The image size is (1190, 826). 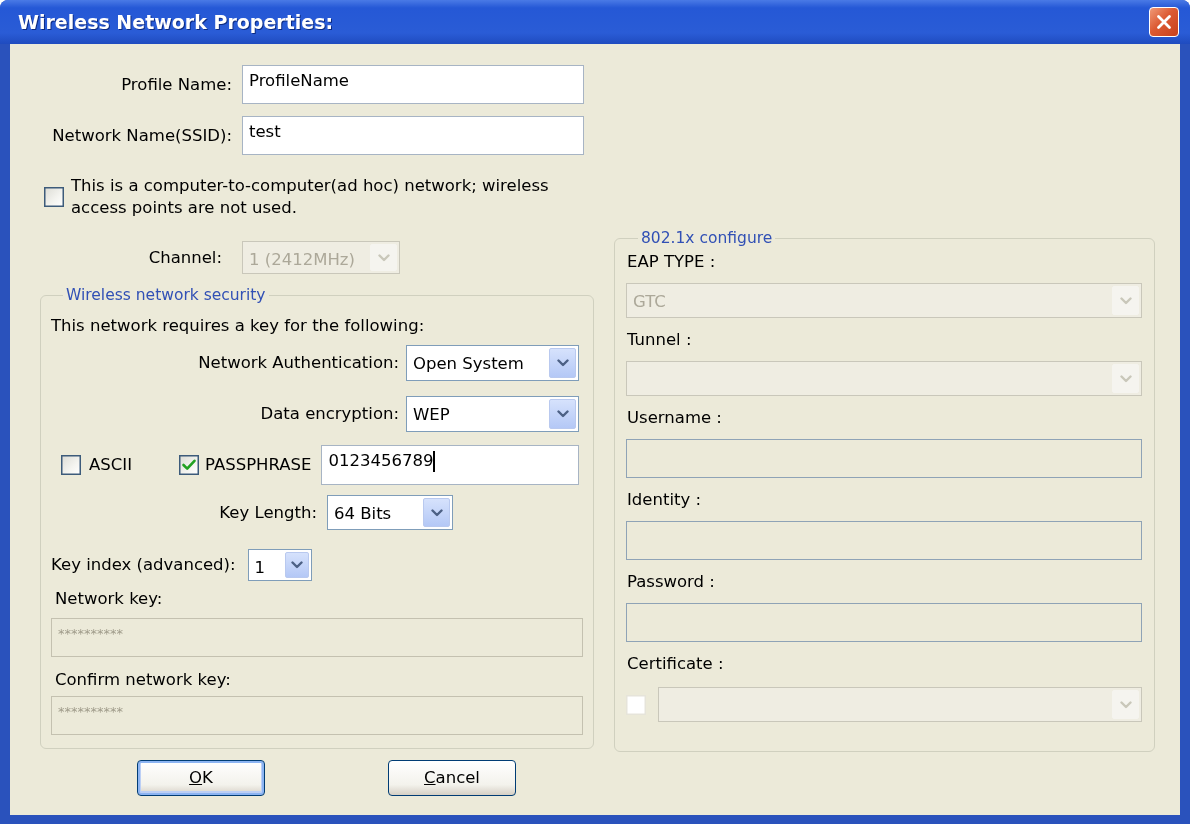 I want to click on dropdown: 1, so click(x=279, y=565).